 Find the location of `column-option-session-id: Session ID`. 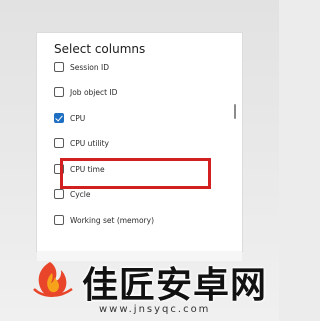

column-option-session-id: Session ID is located at coordinates (139, 67).